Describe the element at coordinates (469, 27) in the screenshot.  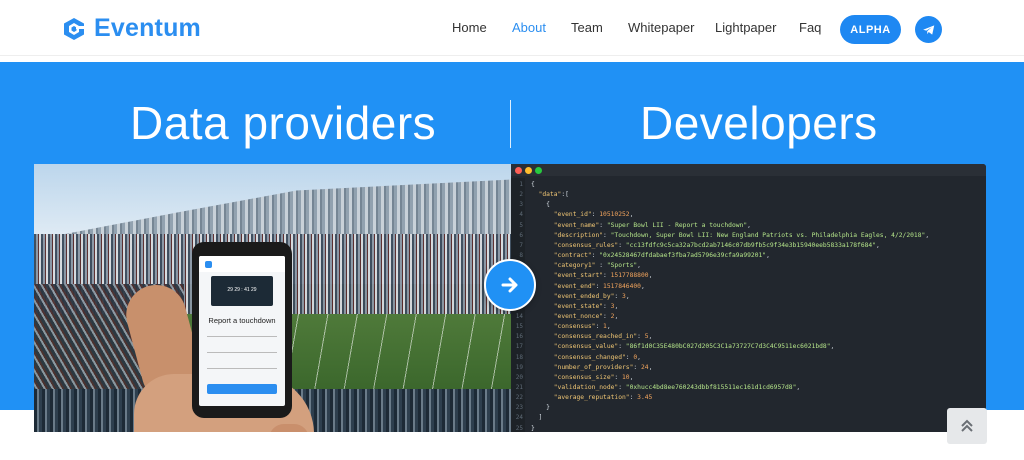
I see `nav-link-home: Home` at that location.